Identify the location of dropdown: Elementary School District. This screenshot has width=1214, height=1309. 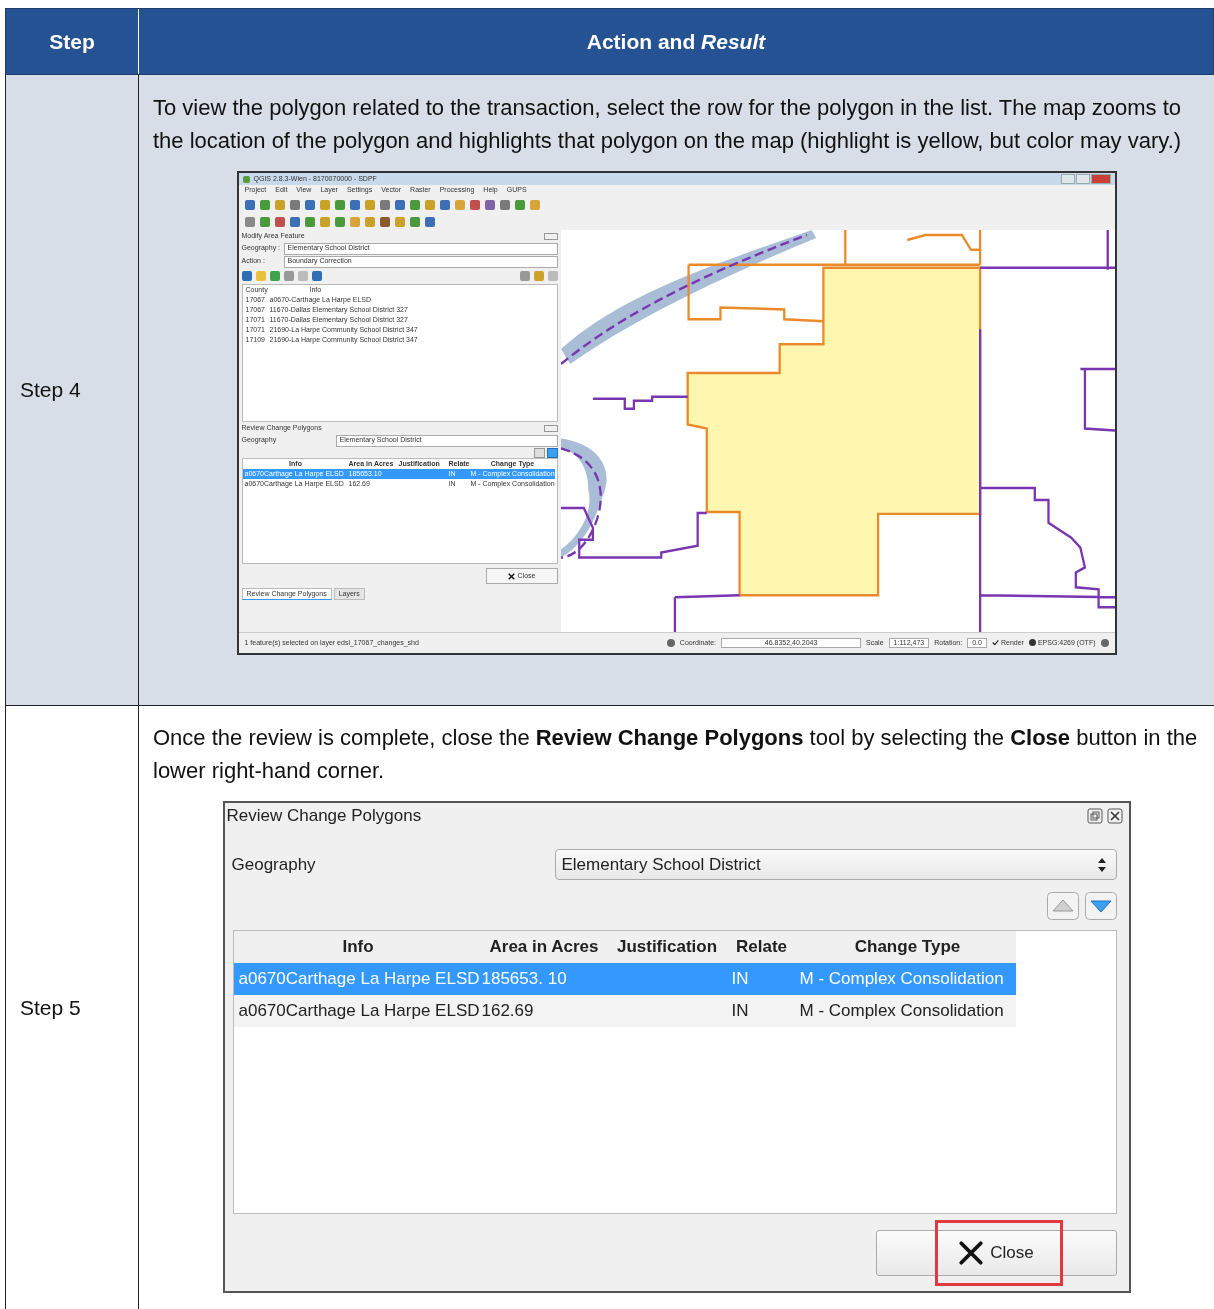
(835, 864).